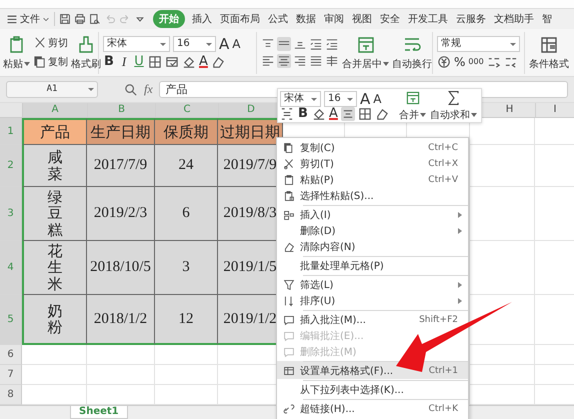 This screenshot has width=574, height=419. What do you see at coordinates (120, 267) in the screenshot?
I see `table-cell: 2018/10/5` at bounding box center [120, 267].